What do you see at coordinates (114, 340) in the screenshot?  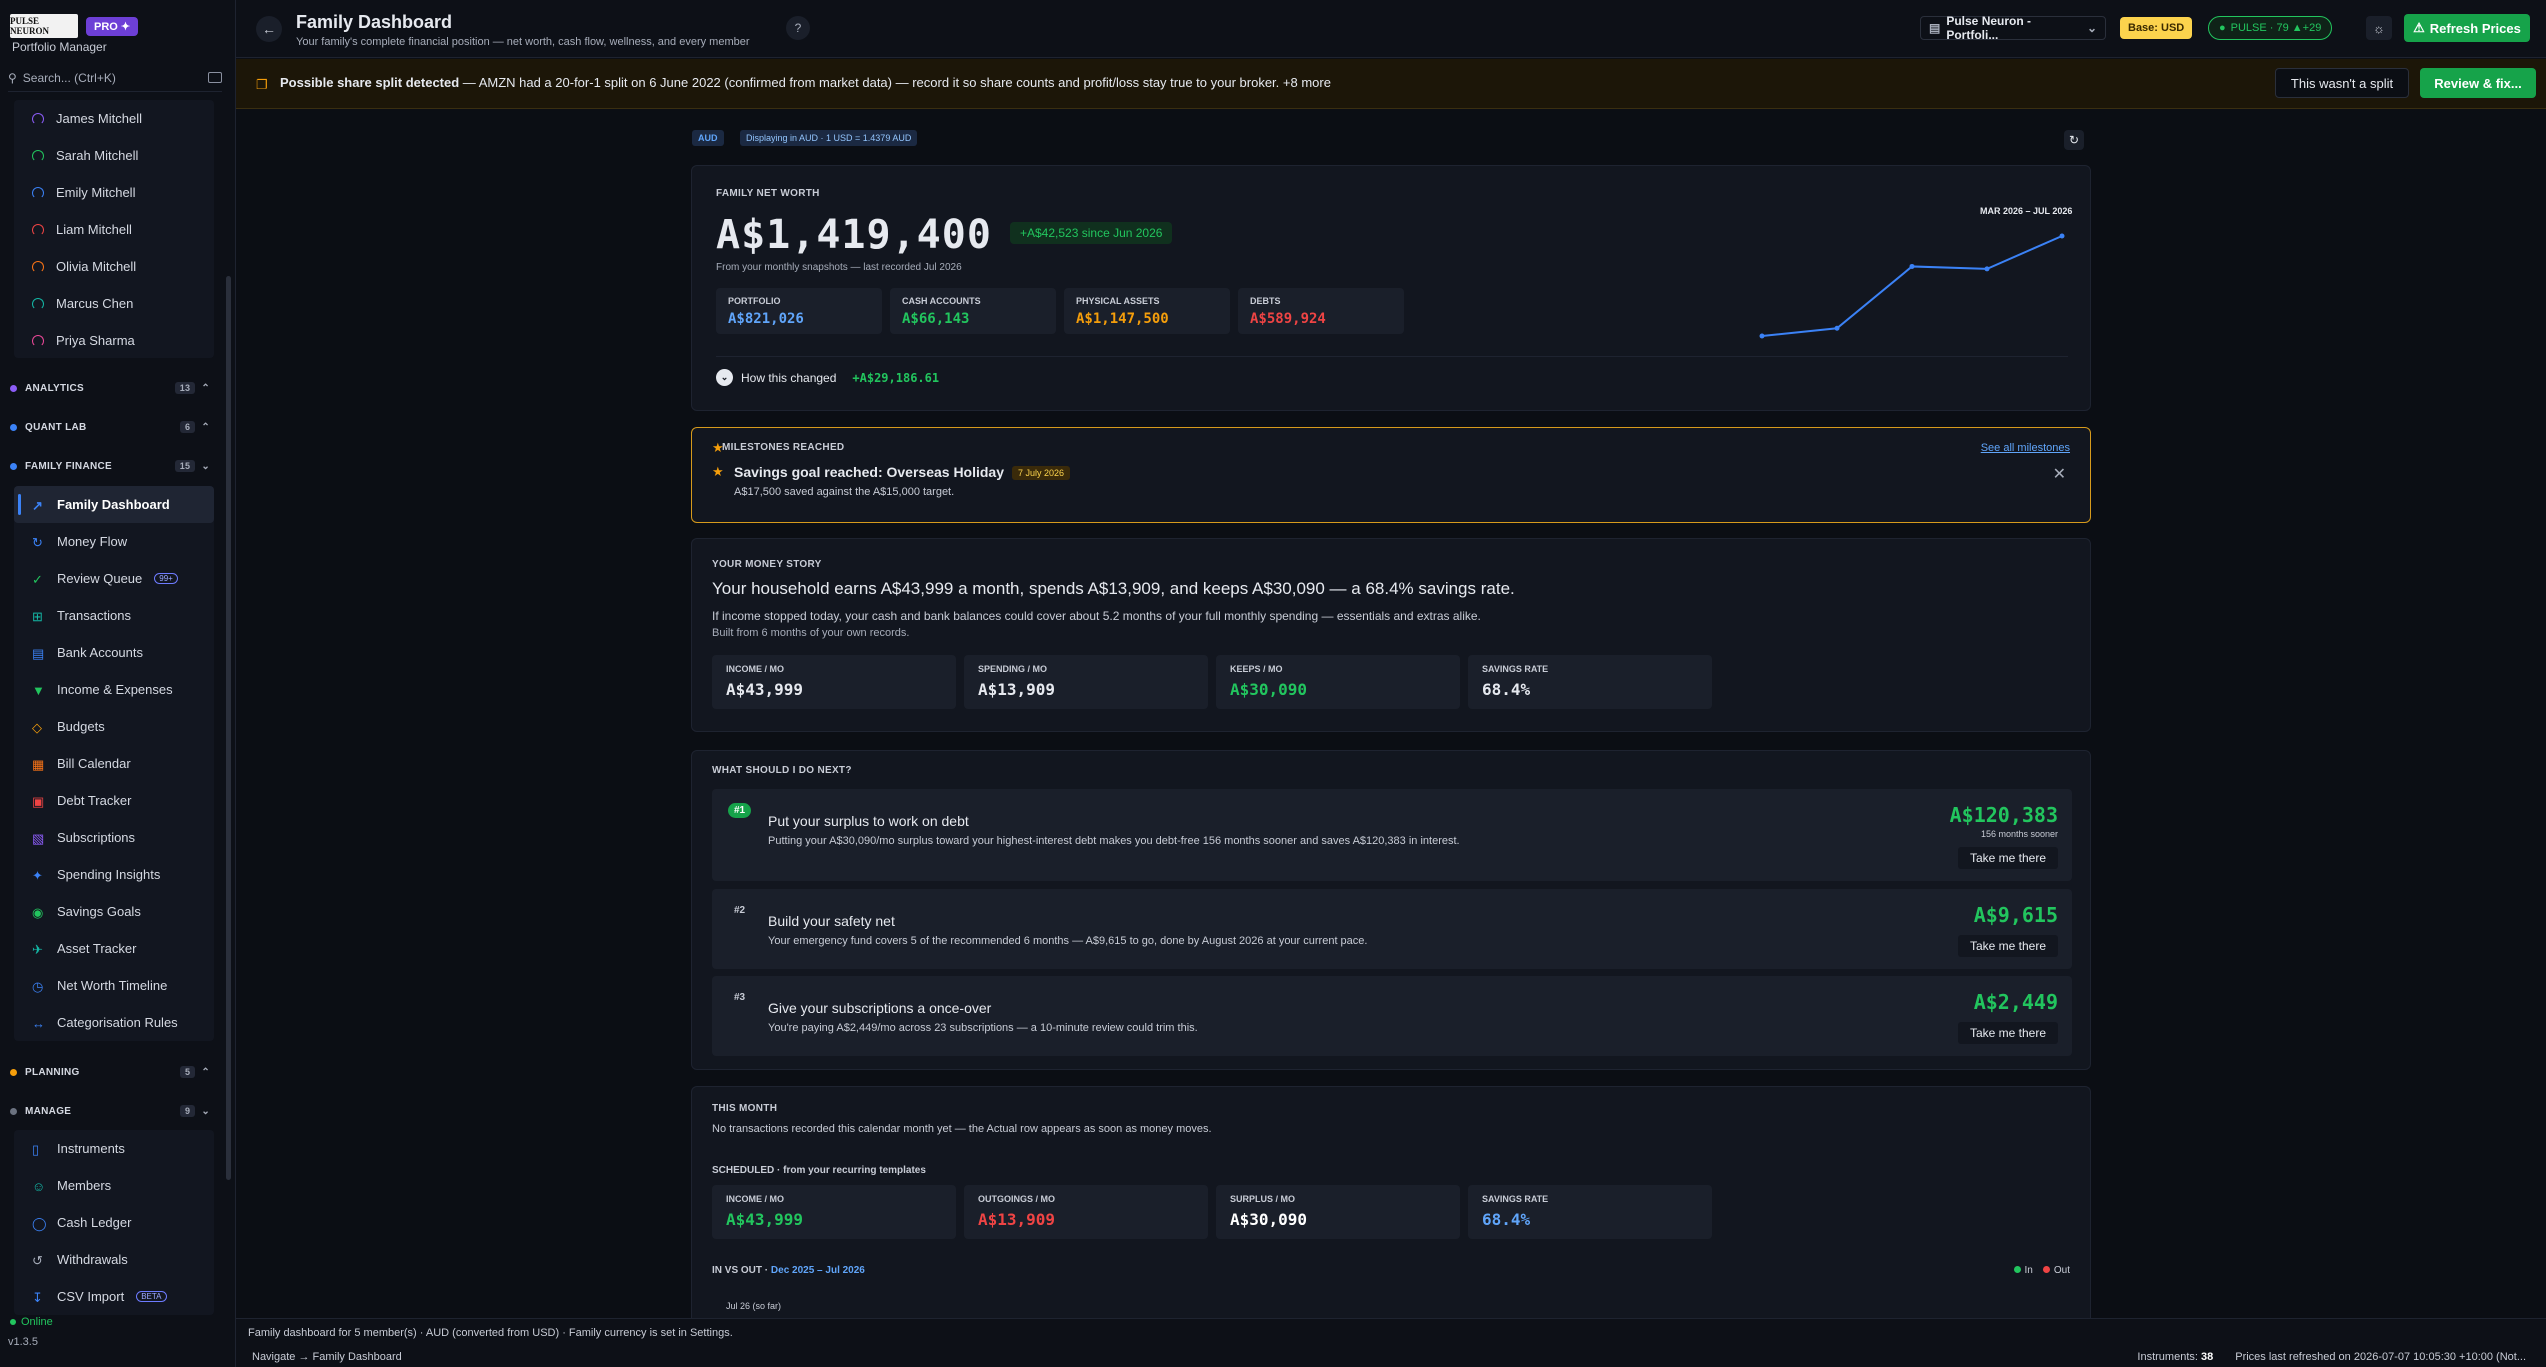 I see `member-item: Priya Sharma` at bounding box center [114, 340].